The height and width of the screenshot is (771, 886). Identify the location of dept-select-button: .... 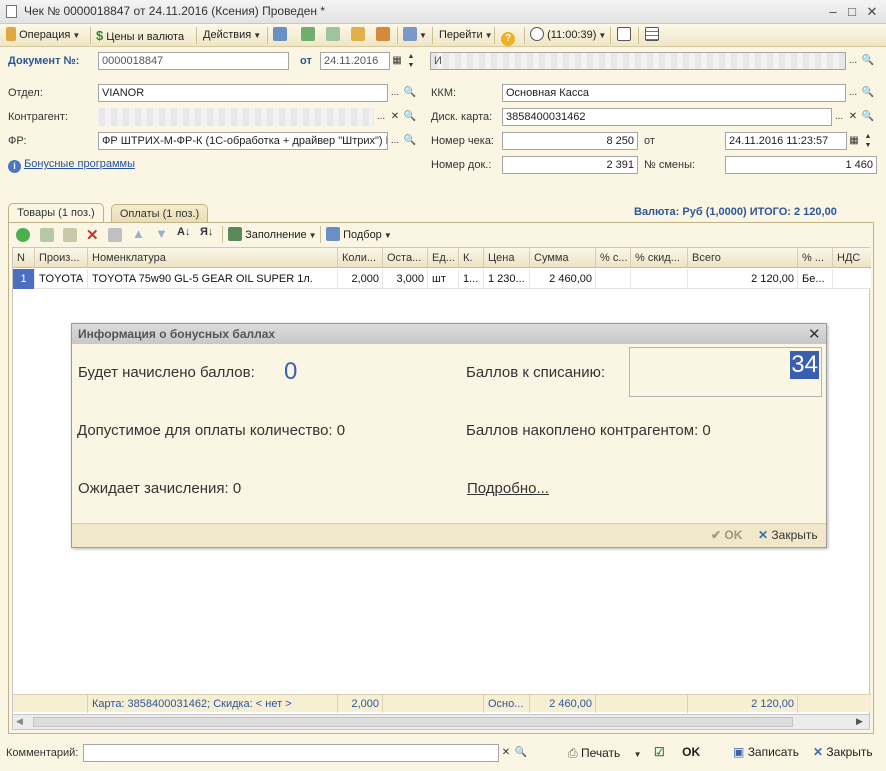
(395, 93).